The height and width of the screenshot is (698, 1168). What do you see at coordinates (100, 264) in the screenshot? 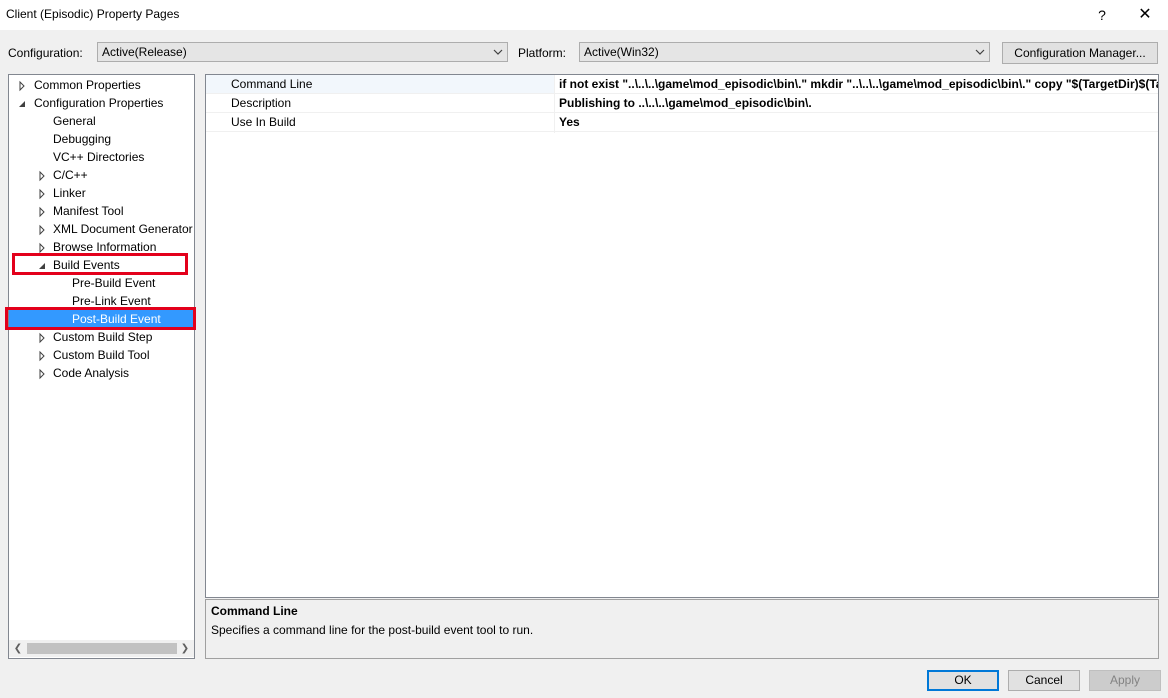
I see `annotation-box-build-events` at bounding box center [100, 264].